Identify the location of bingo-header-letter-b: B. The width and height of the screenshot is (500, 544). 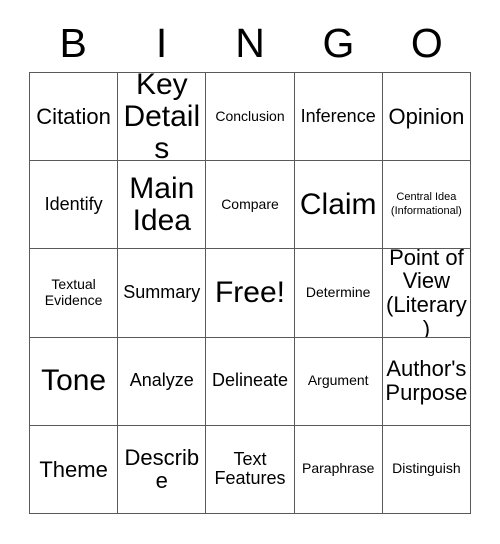
(73, 42).